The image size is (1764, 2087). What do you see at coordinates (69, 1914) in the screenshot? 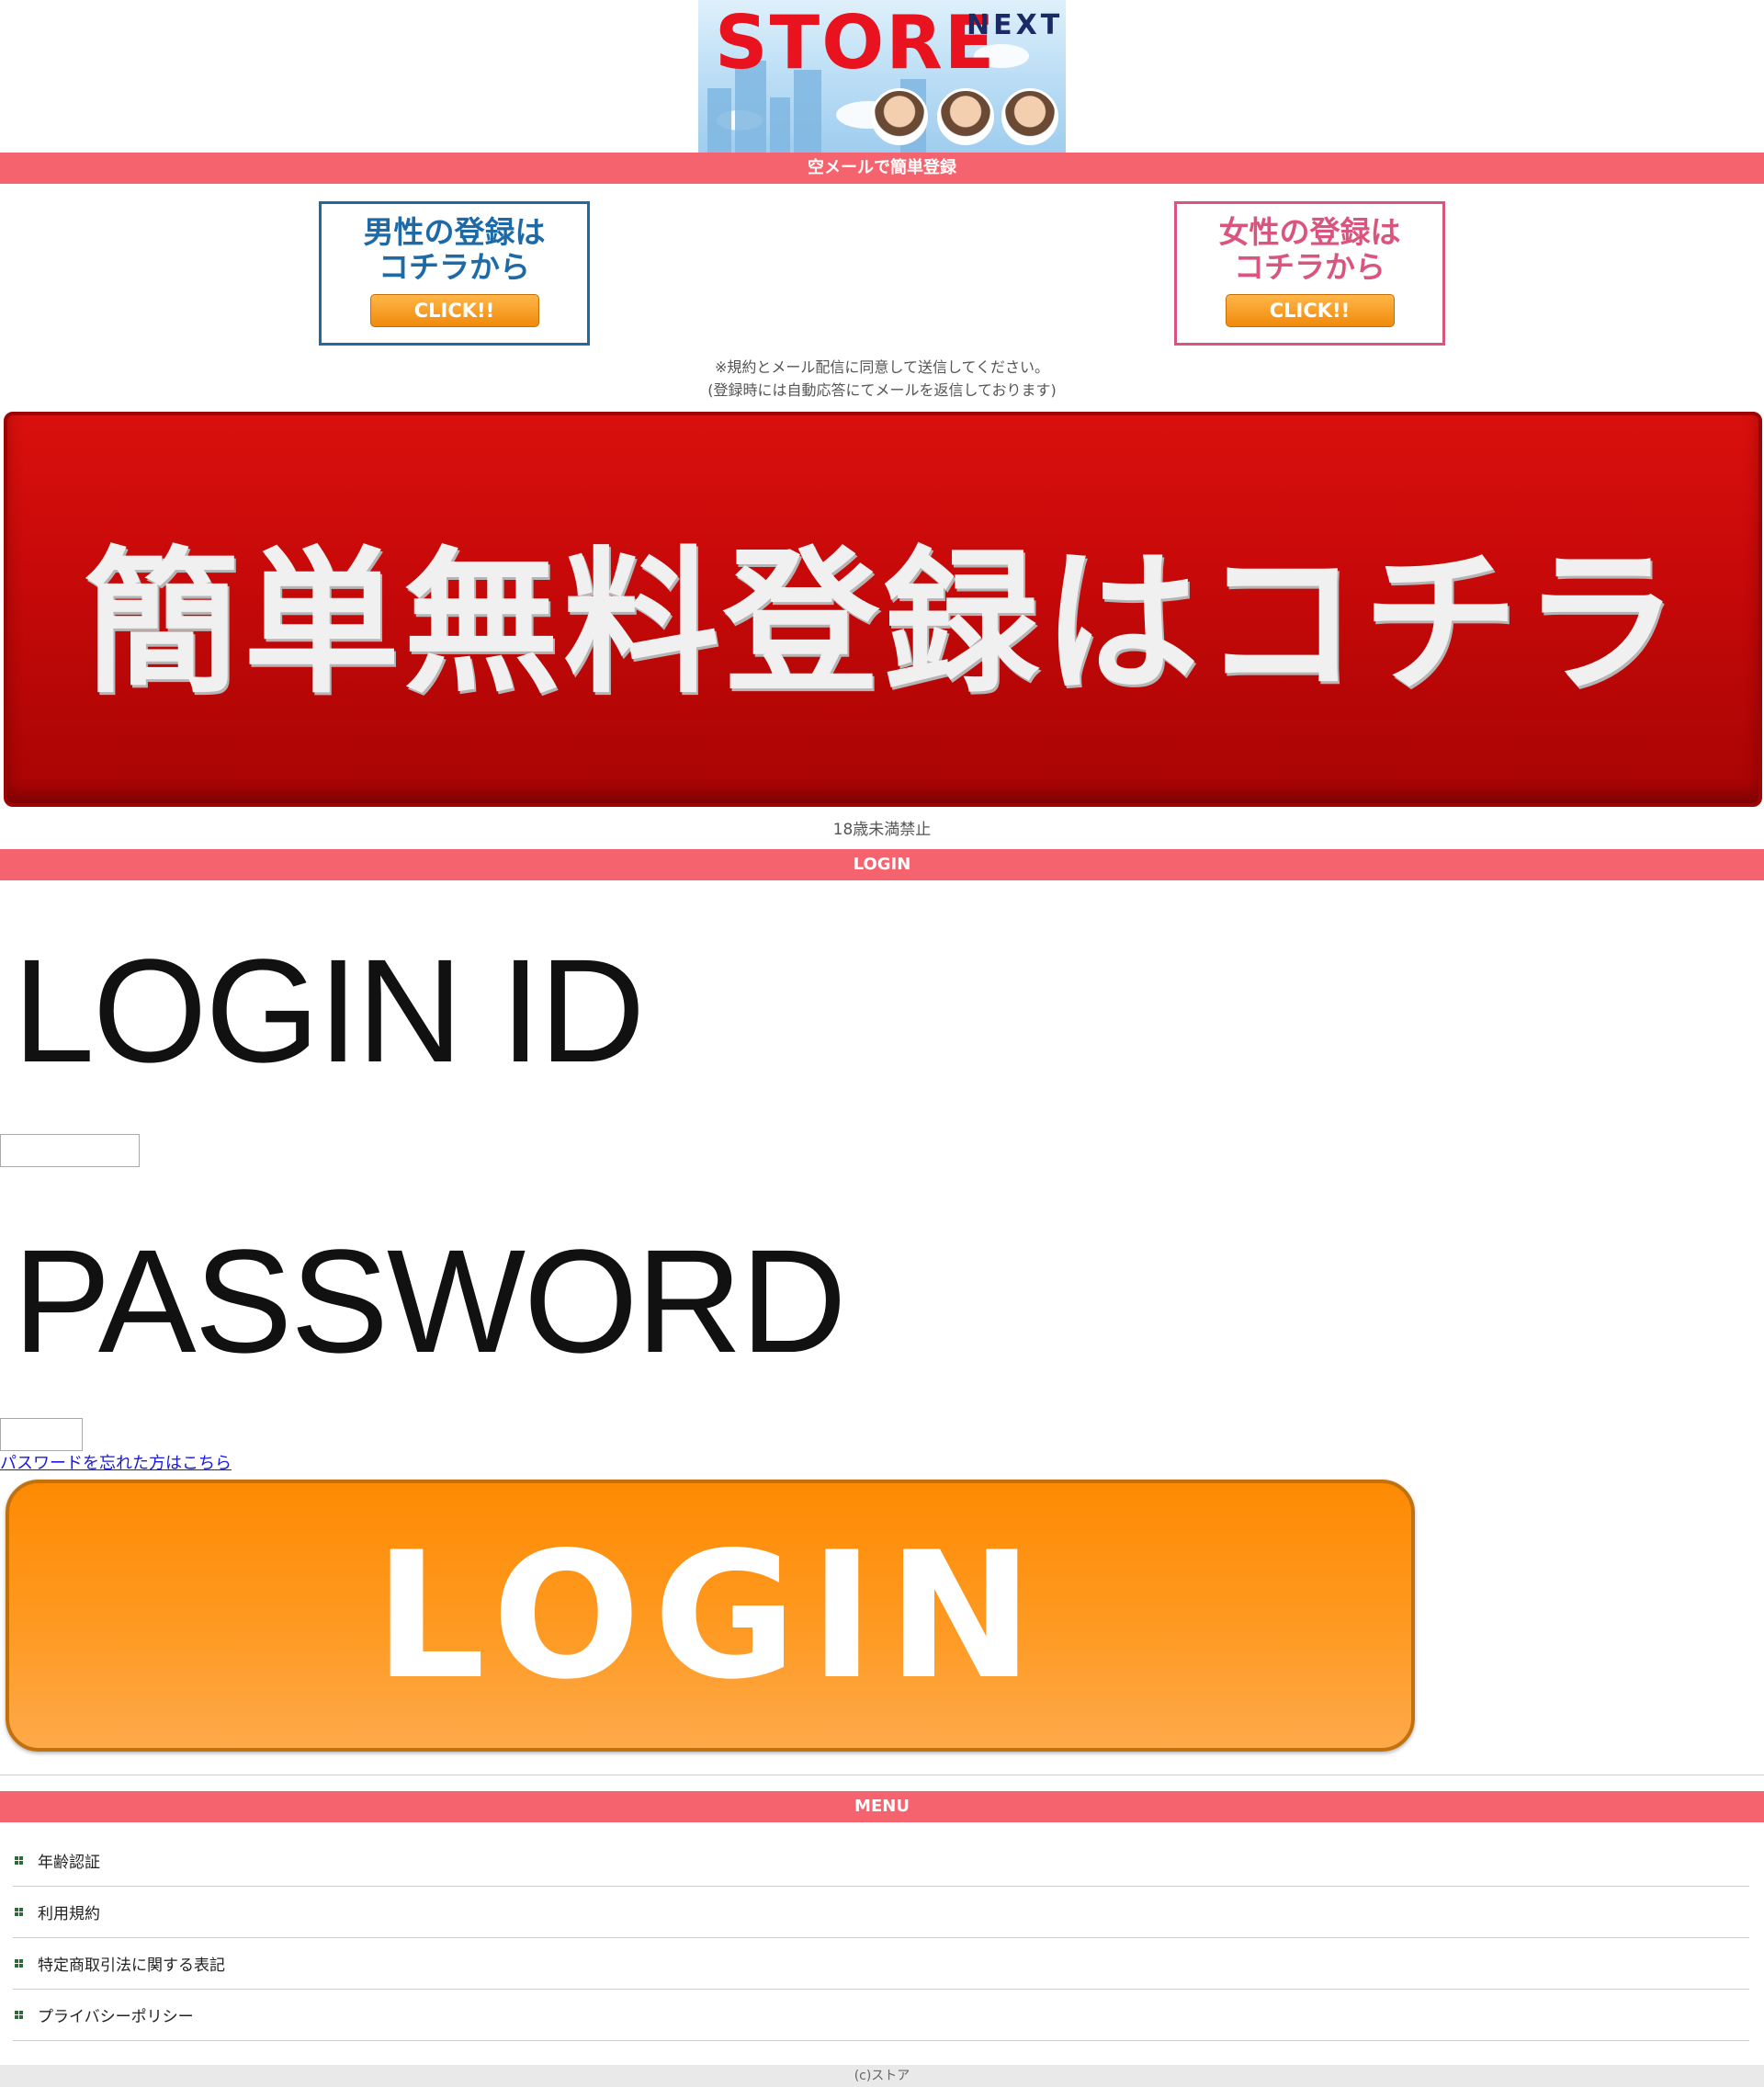
I see `menu-item-label: 利用規約` at bounding box center [69, 1914].